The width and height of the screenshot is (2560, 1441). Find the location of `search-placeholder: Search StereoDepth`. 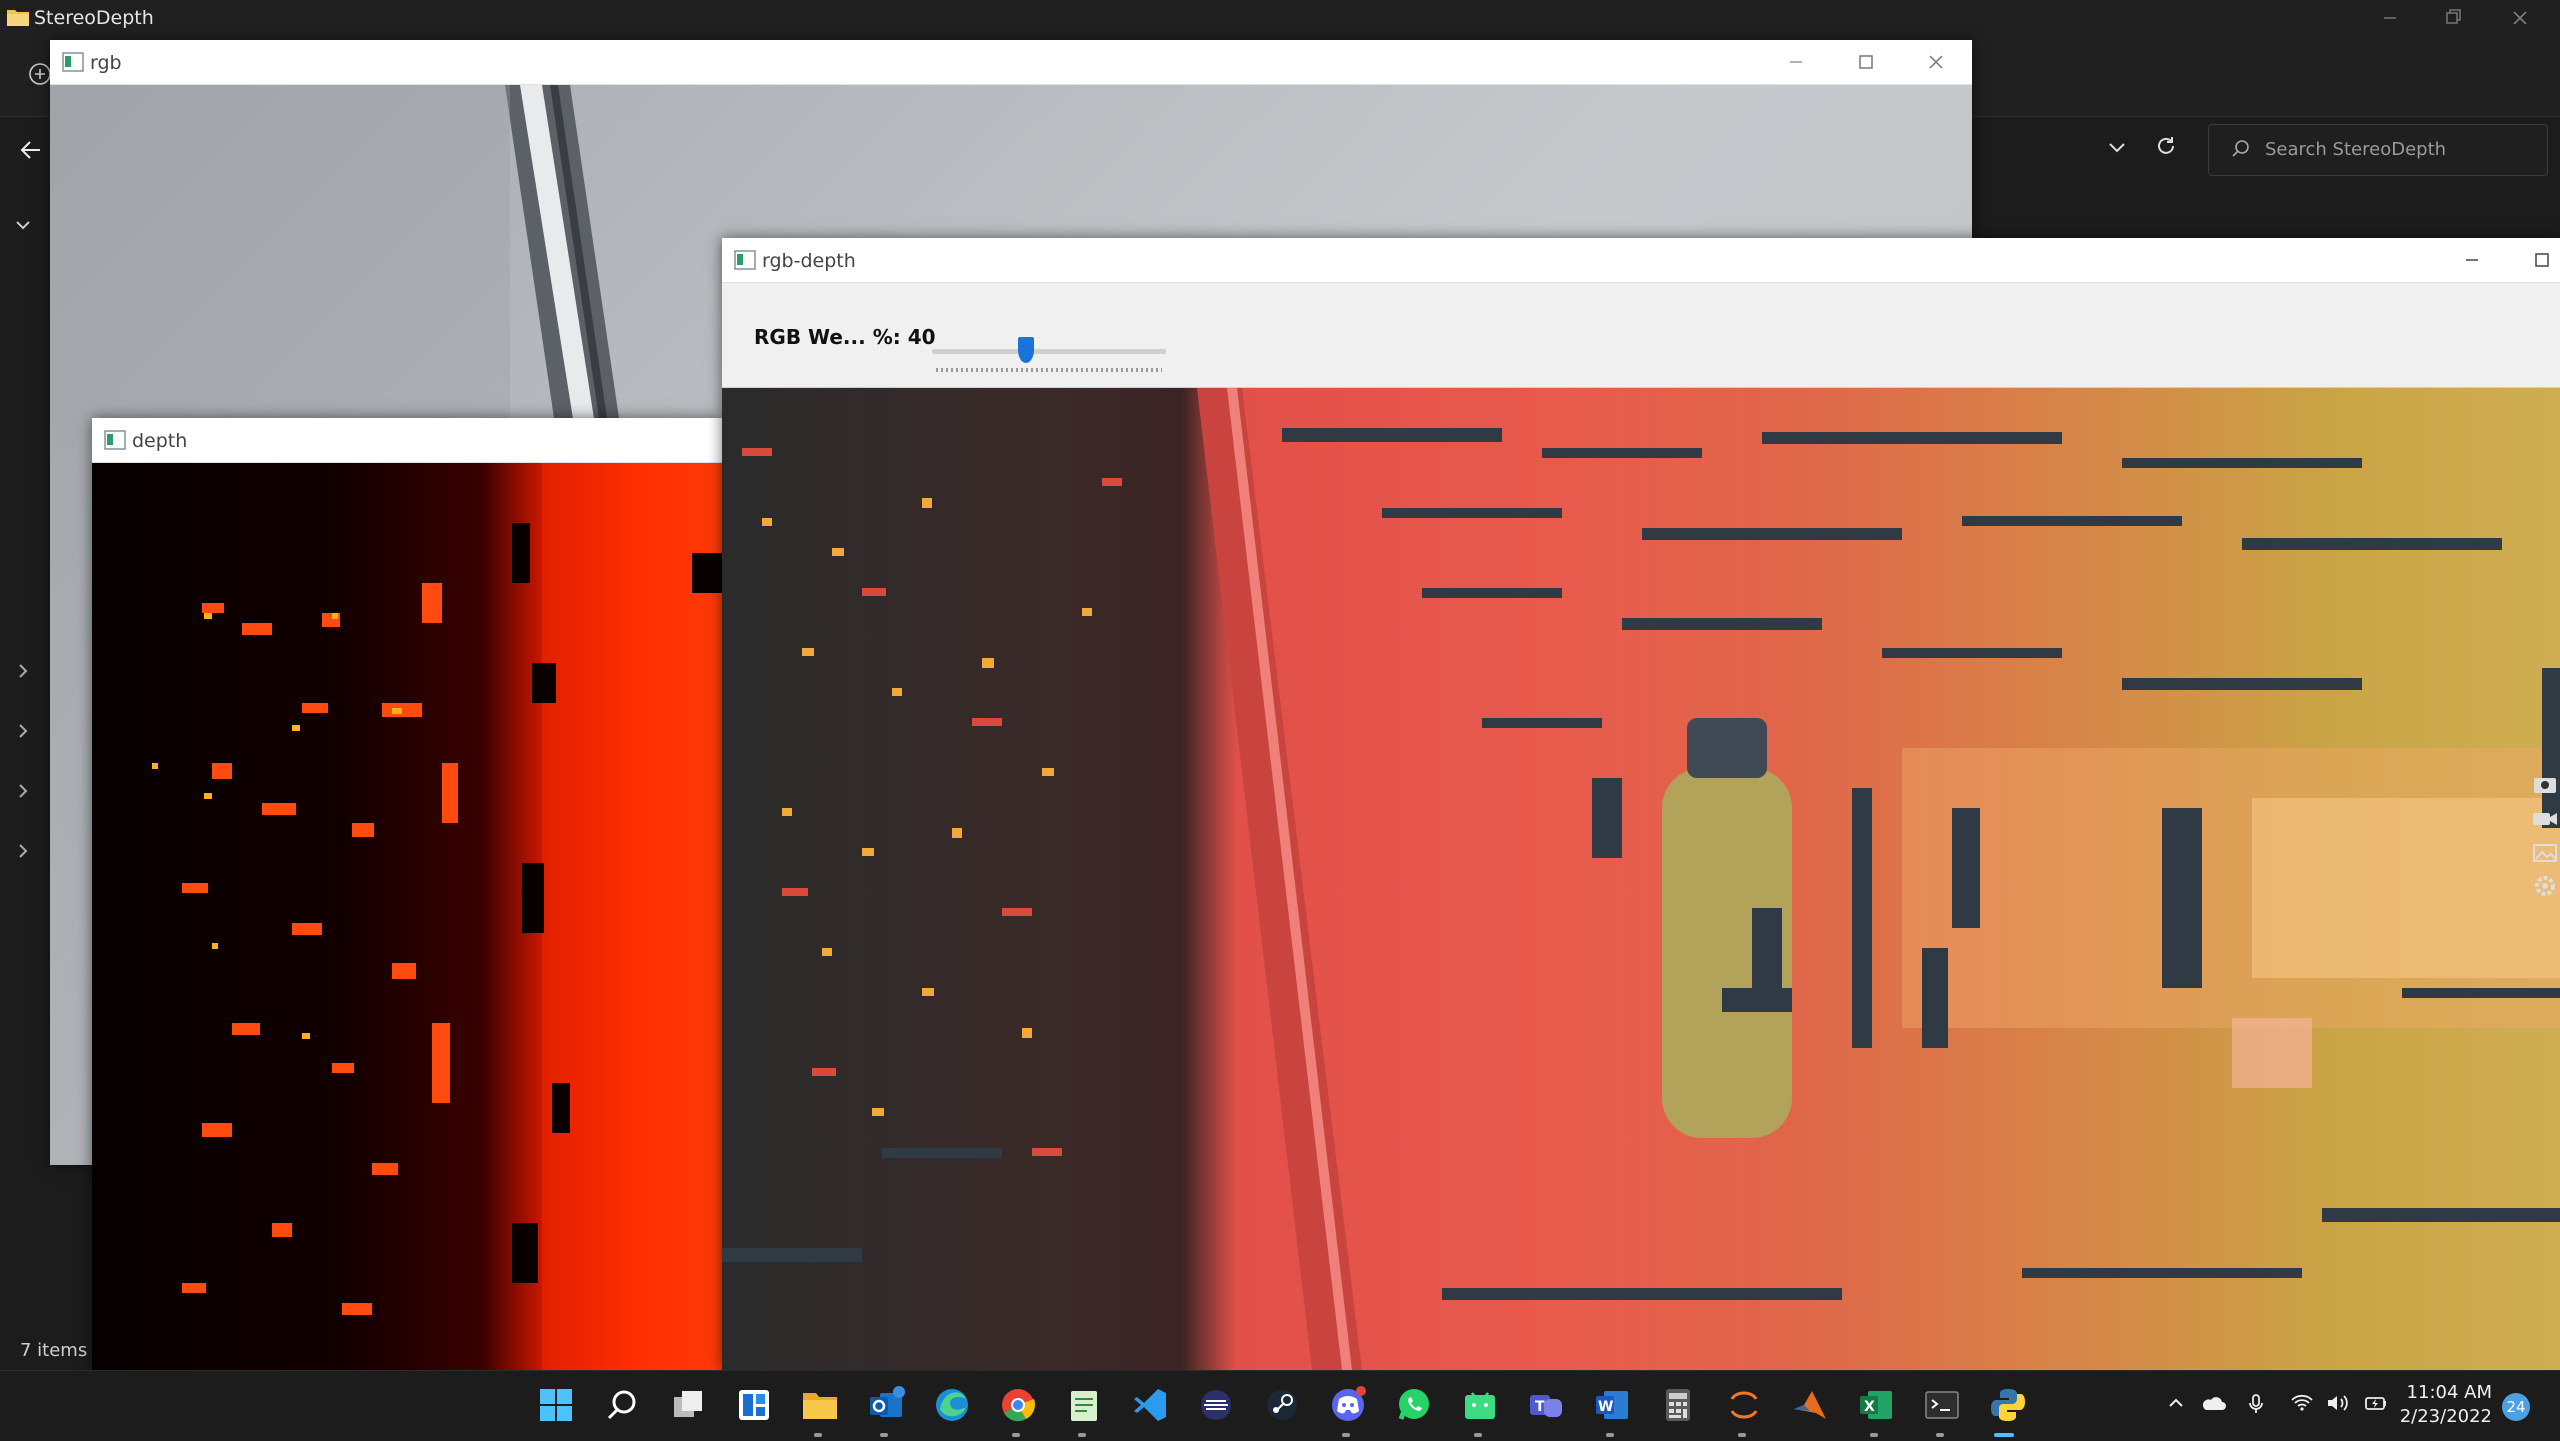

search-placeholder: Search StereoDepth is located at coordinates (2356, 149).